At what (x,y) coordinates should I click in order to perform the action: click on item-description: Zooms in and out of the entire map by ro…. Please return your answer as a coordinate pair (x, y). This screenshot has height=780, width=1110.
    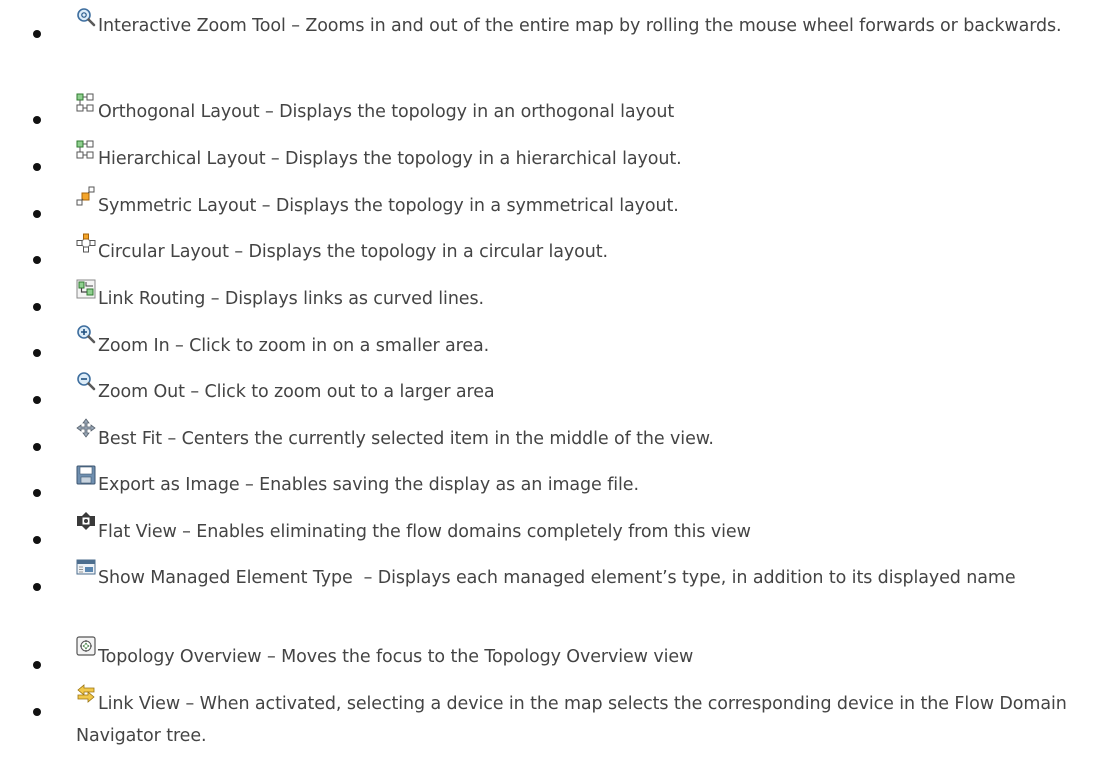
    Looking at the image, I should click on (683, 26).